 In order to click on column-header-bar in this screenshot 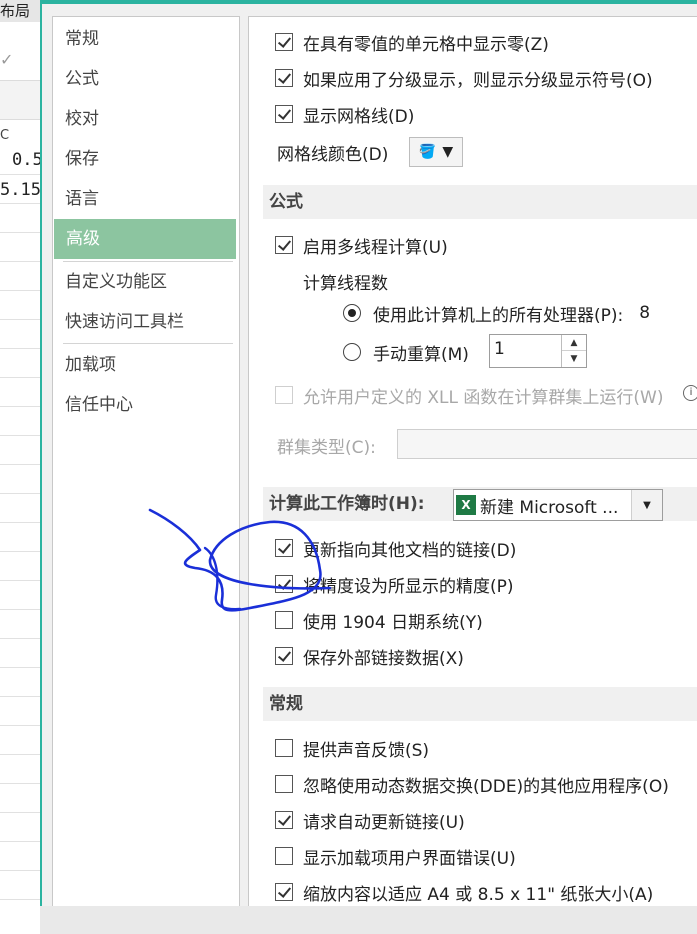, I will do `click(21, 100)`.